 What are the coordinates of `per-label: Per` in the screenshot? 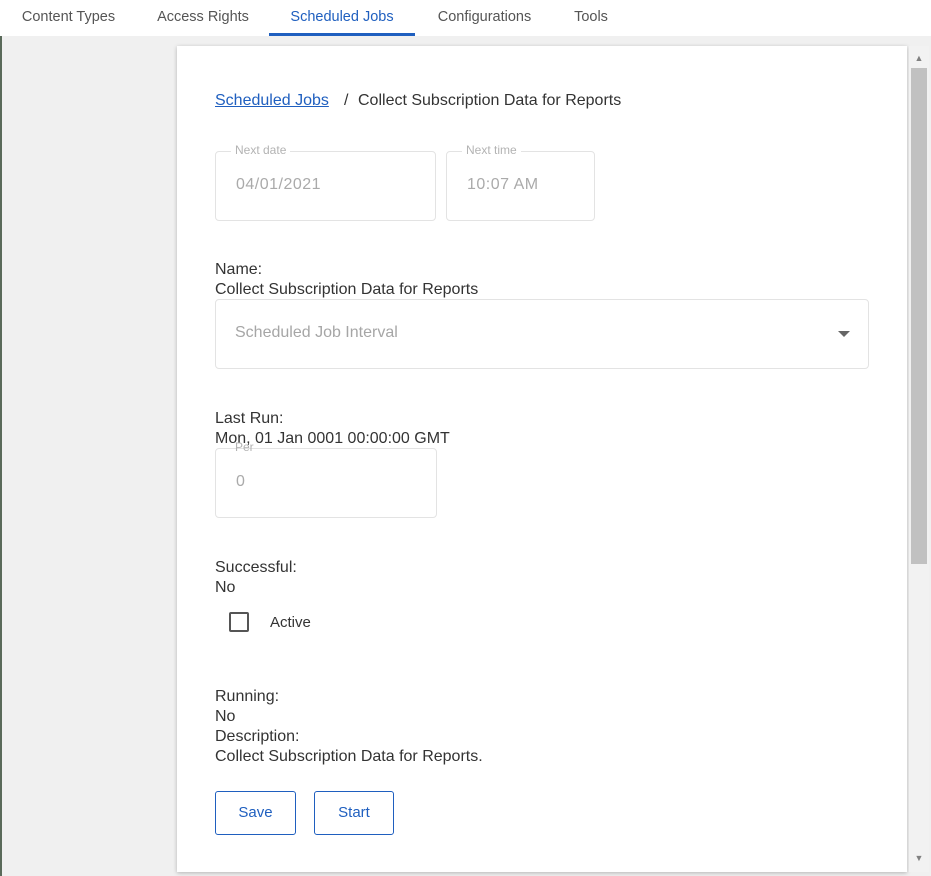 It's located at (244, 447).